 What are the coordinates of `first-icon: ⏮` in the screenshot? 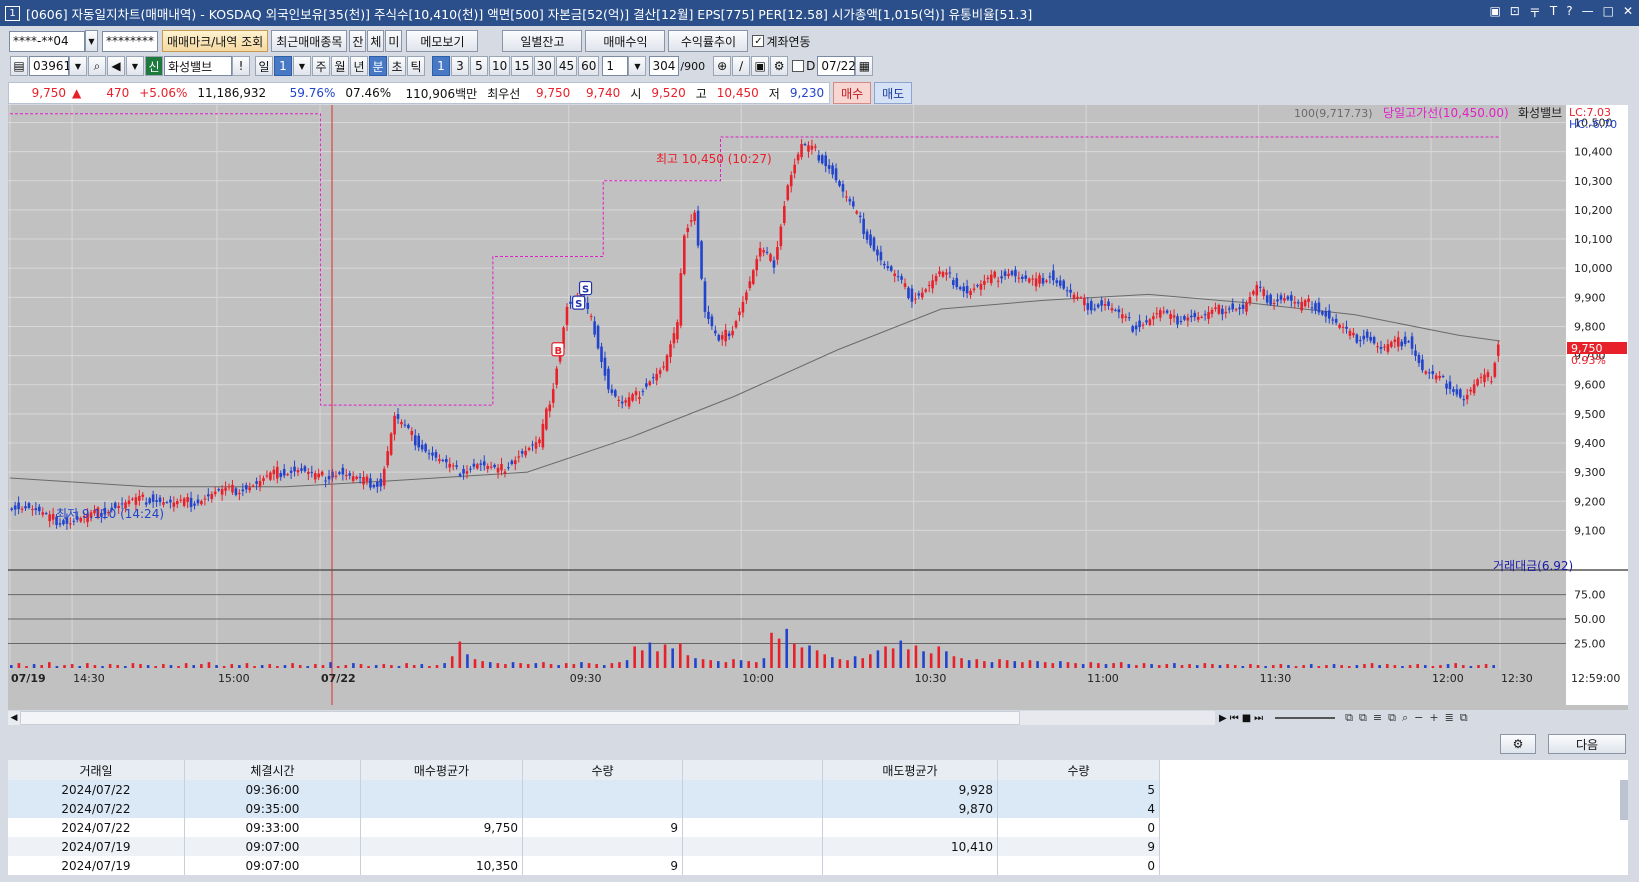 It's located at (1234, 718).